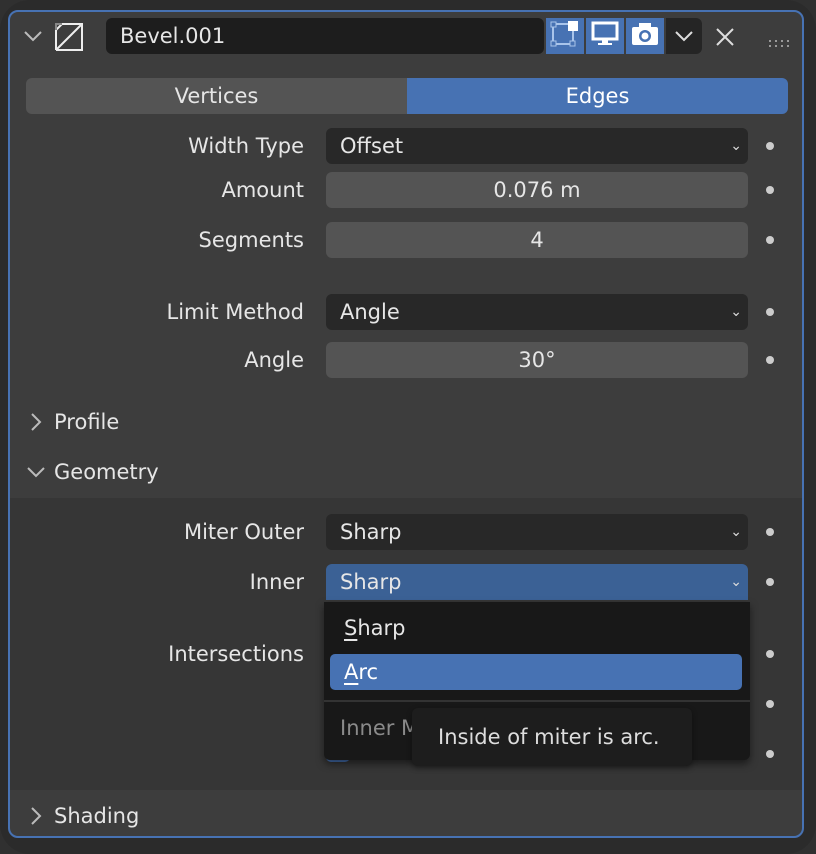 The image size is (816, 854). What do you see at coordinates (725, 39) in the screenshot?
I see `close-icon` at bounding box center [725, 39].